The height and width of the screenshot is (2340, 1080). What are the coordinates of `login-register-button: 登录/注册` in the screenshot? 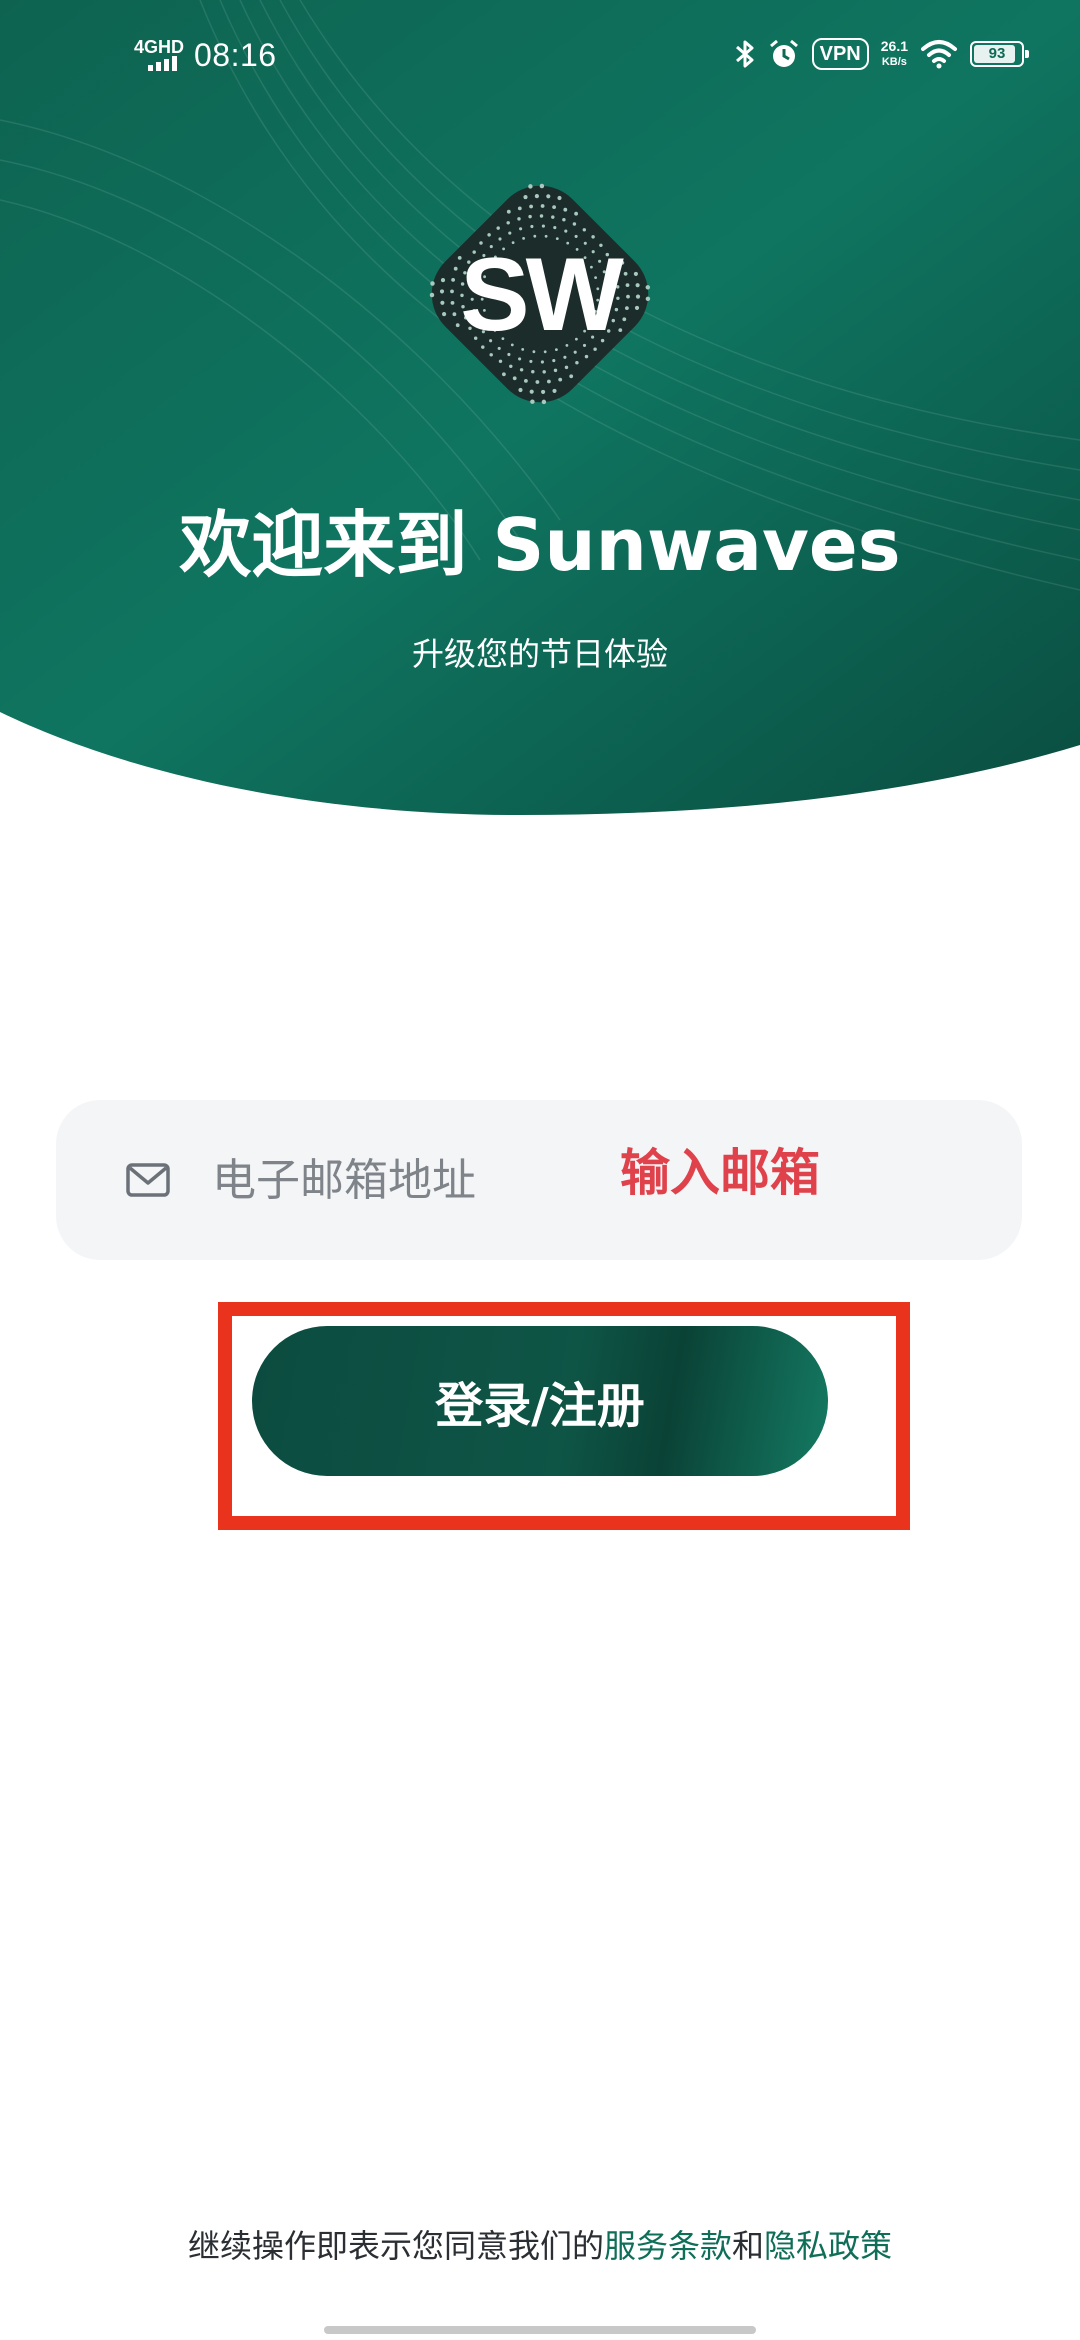 It's located at (540, 1401).